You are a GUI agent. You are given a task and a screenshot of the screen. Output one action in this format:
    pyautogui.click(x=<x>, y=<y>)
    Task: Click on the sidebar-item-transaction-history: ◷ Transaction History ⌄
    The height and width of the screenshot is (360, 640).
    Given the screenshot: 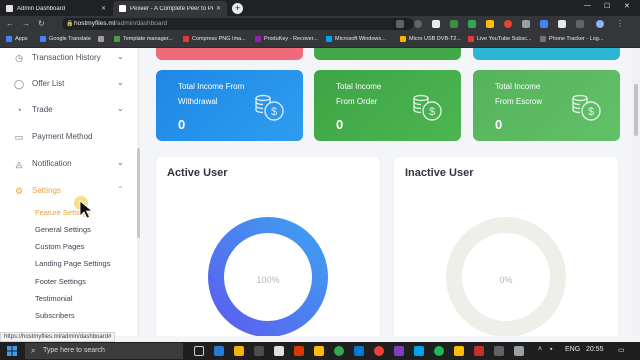 What is the action you would take?
    pyautogui.click(x=69, y=58)
    